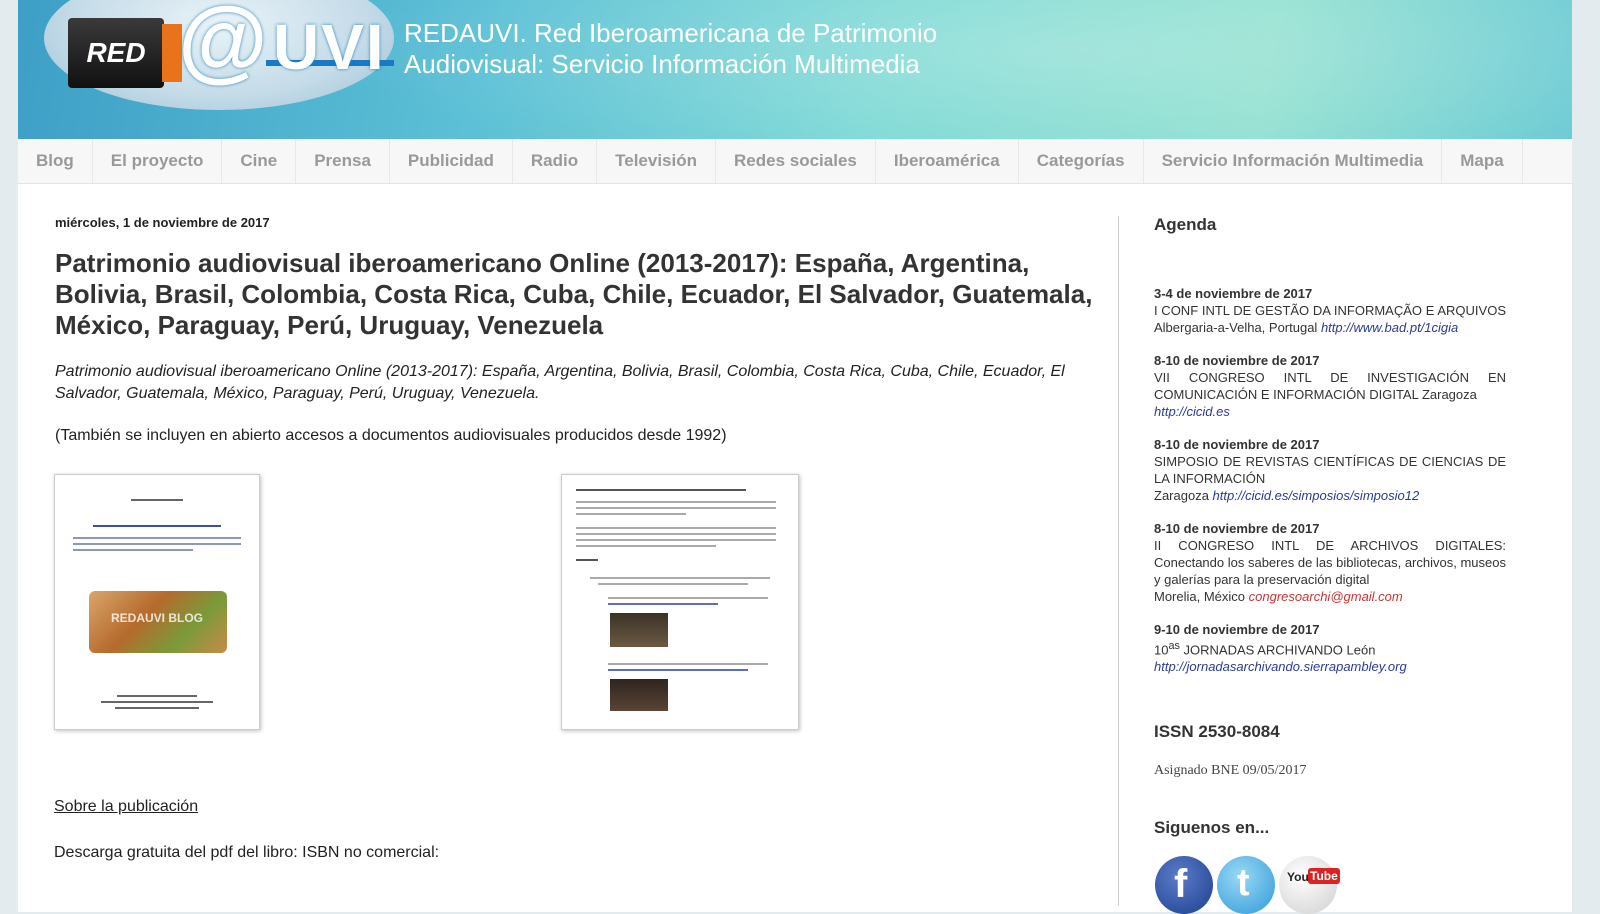  What do you see at coordinates (1309, 885) in the screenshot?
I see `youtube-icon: You Tube` at bounding box center [1309, 885].